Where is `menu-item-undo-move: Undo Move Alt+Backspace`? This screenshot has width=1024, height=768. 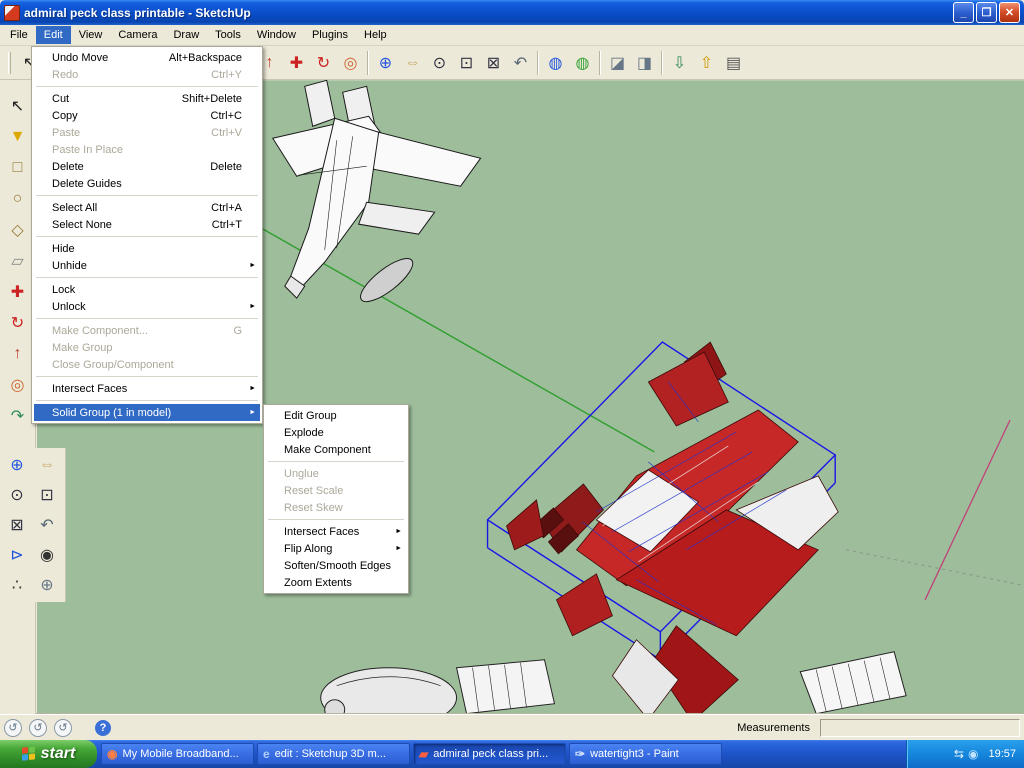 menu-item-undo-move: Undo Move Alt+Backspace is located at coordinates (147, 57).